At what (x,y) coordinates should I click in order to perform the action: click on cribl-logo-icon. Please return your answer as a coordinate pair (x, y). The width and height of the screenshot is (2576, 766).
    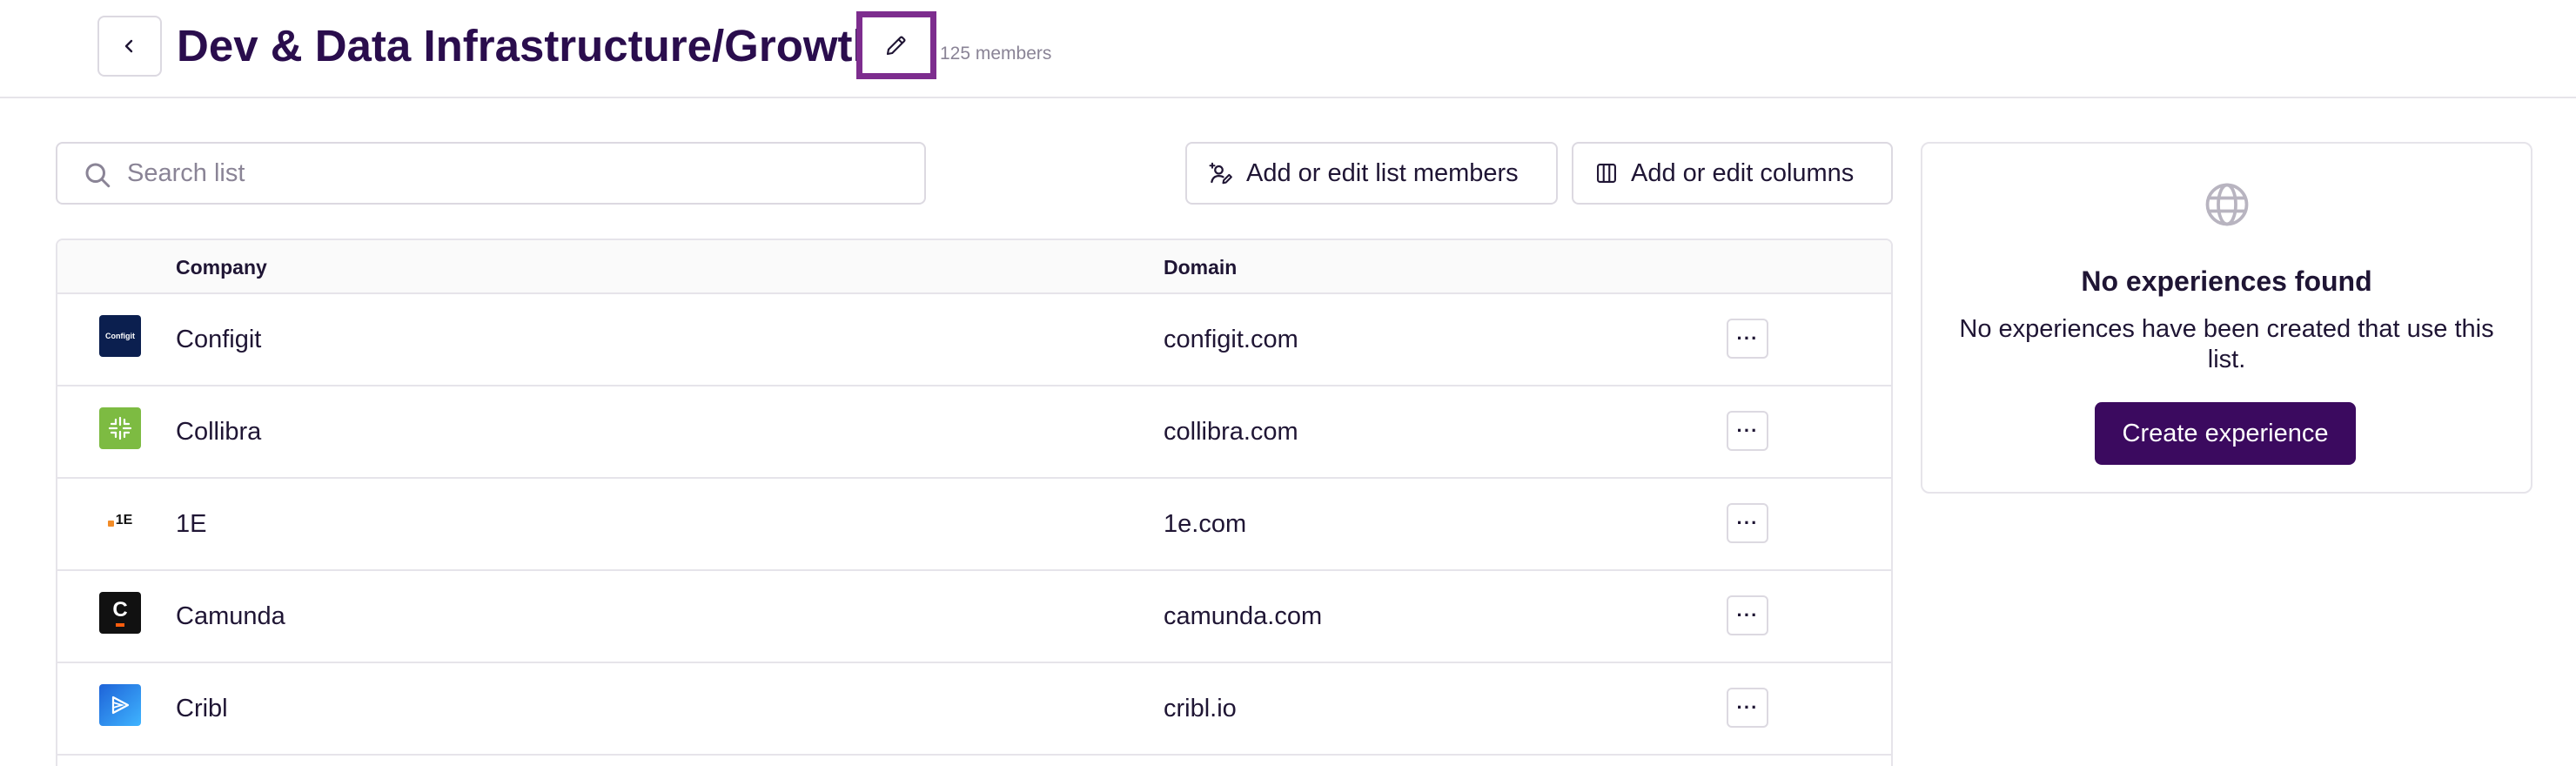
    Looking at the image, I should click on (121, 705).